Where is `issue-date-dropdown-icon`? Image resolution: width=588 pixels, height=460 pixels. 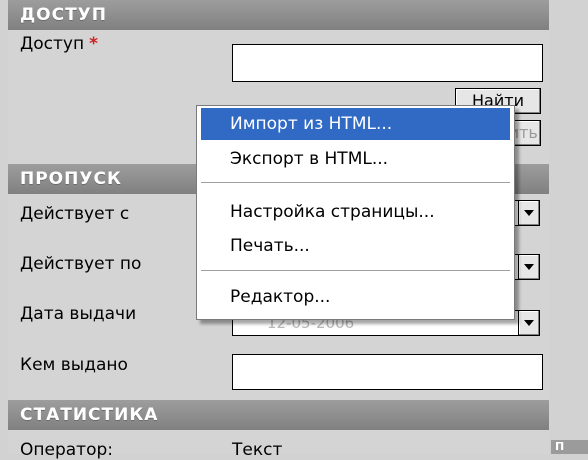
issue-date-dropdown-icon is located at coordinates (529, 323).